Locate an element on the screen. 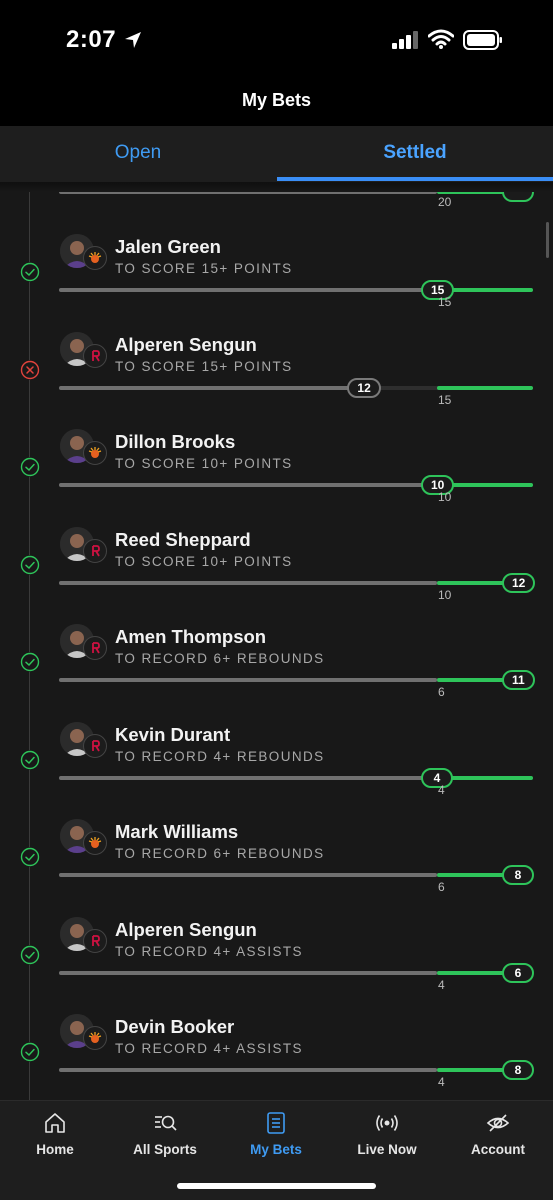 Image resolution: width=553 pixels, height=1200 pixels. home-icon is located at coordinates (55, 1123).